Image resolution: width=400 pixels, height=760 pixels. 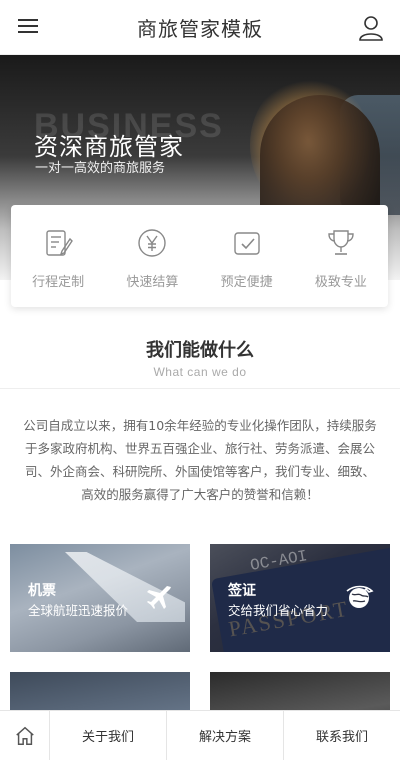 What do you see at coordinates (200, 350) in the screenshot?
I see `section-title: 我们能做什么` at bounding box center [200, 350].